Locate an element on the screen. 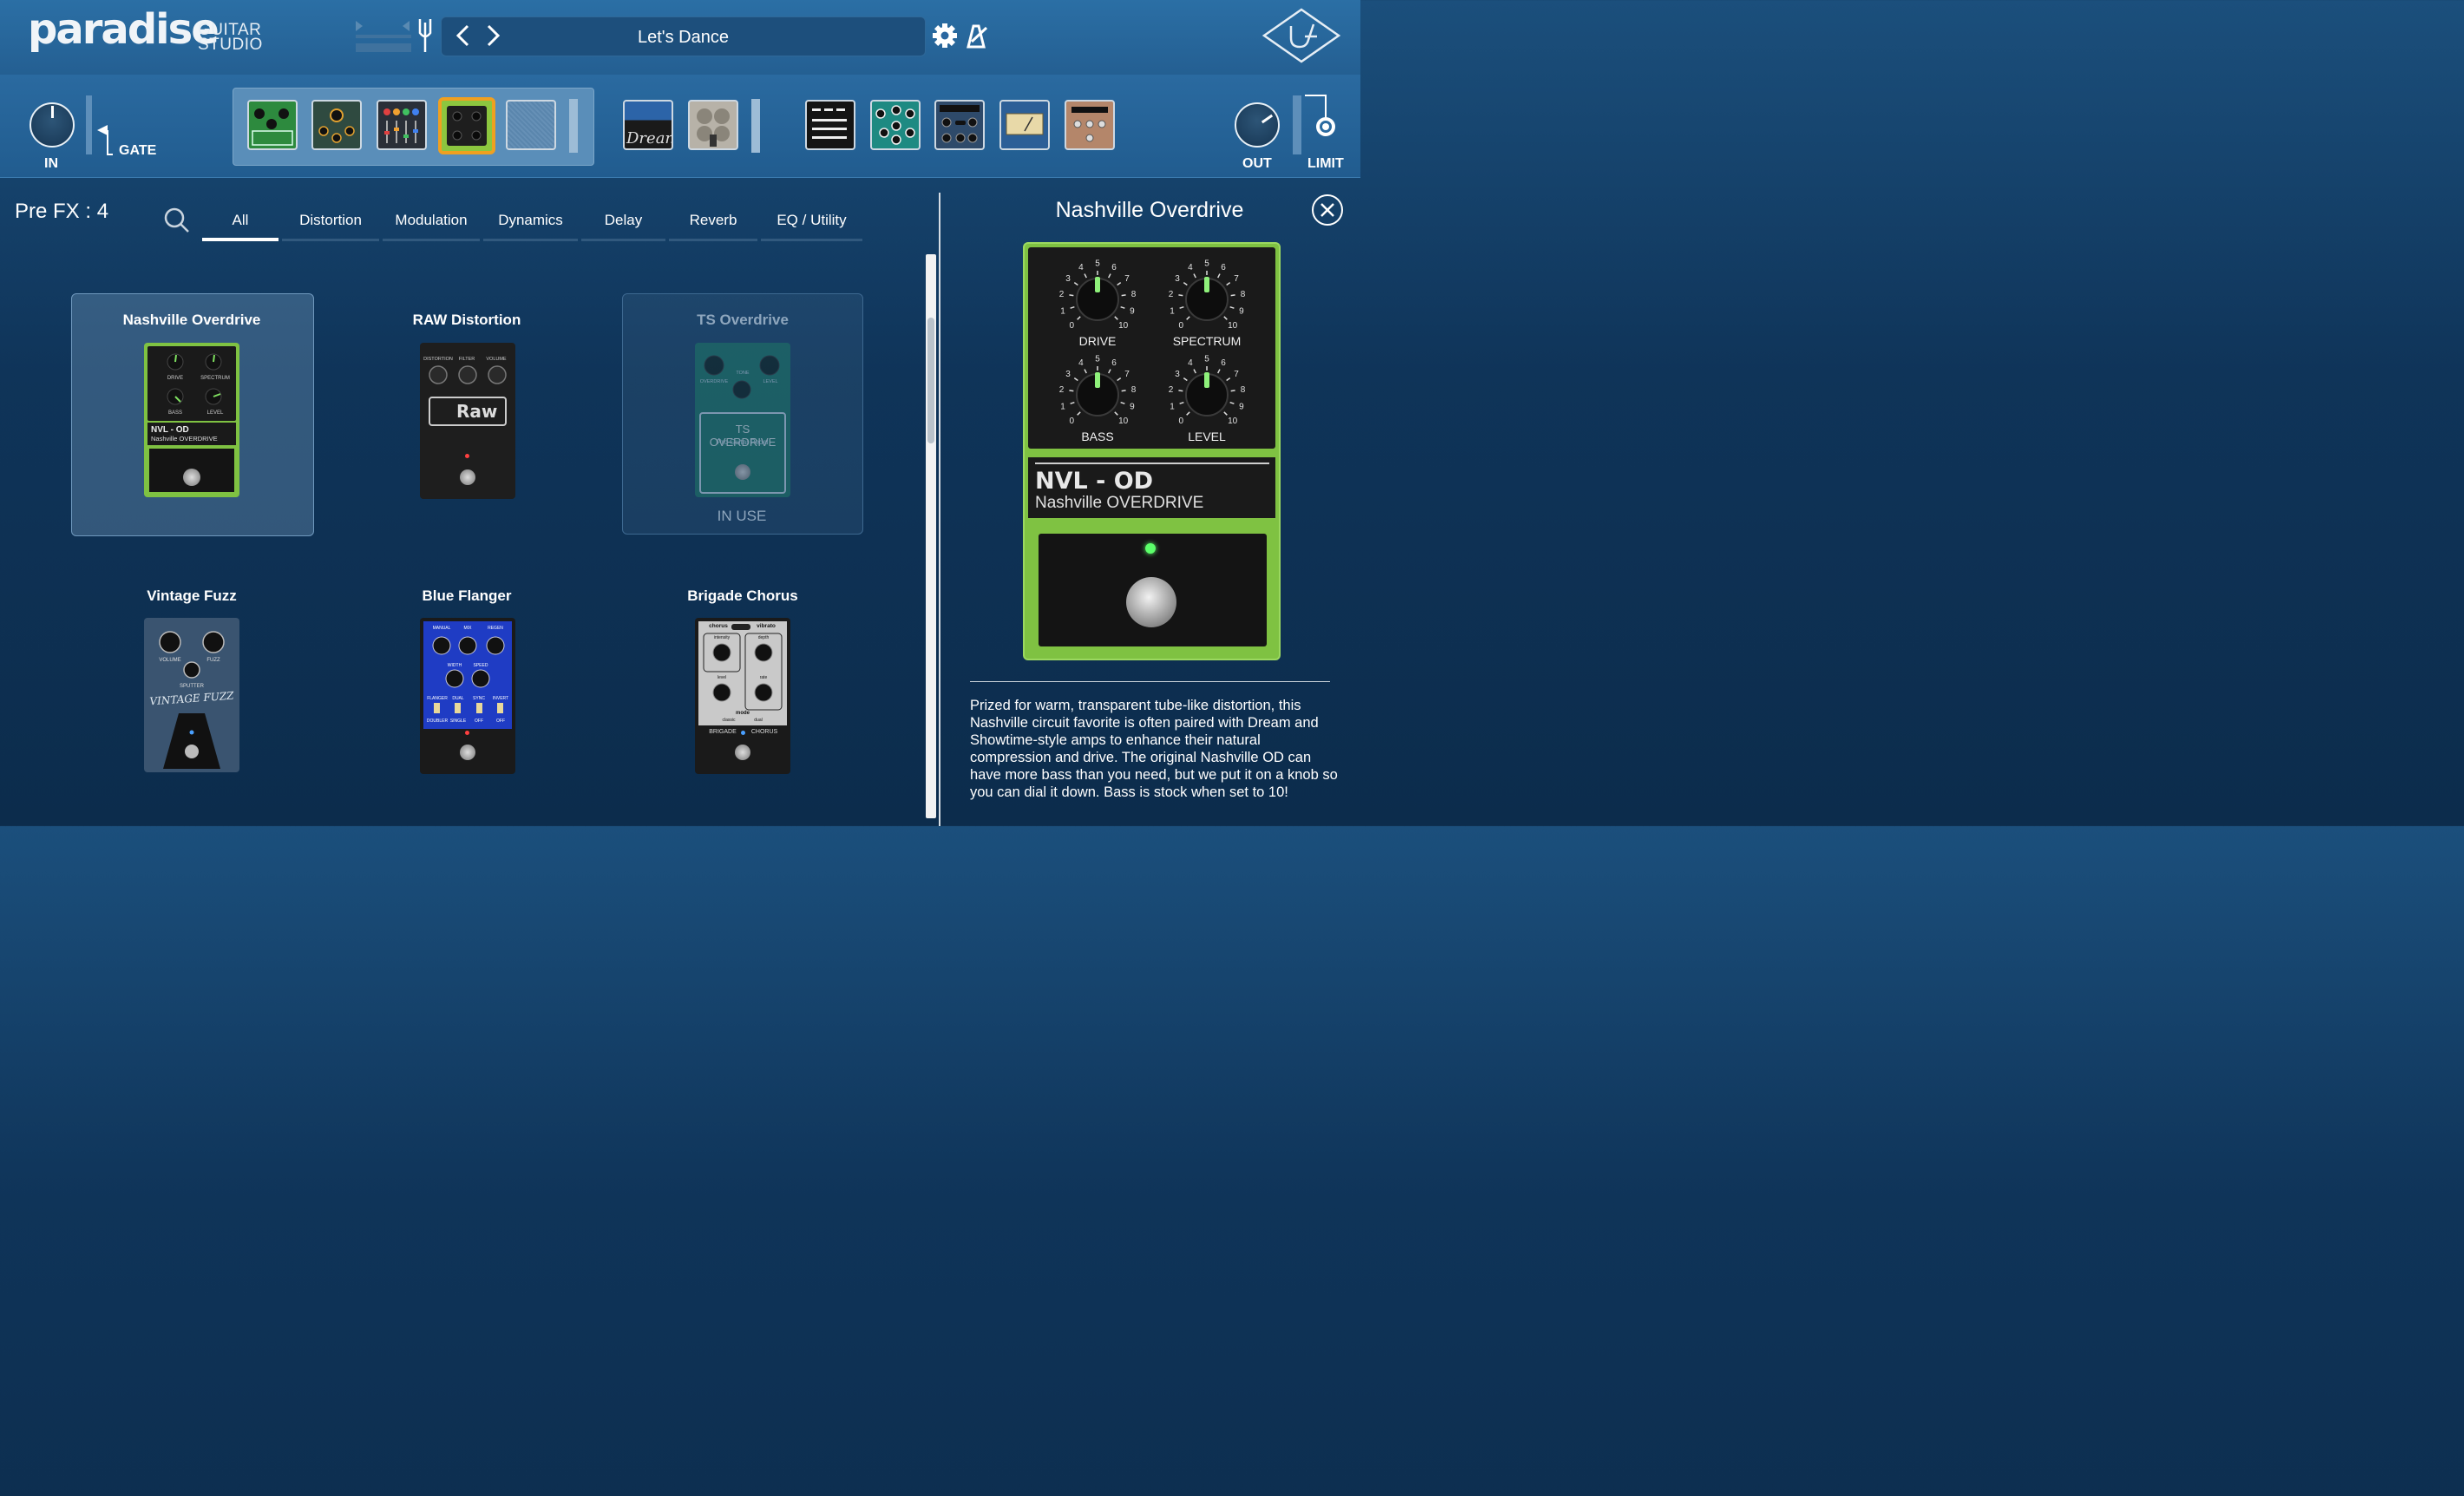 This screenshot has width=2464, height=1496. pre-fx-fader is located at coordinates (573, 126).